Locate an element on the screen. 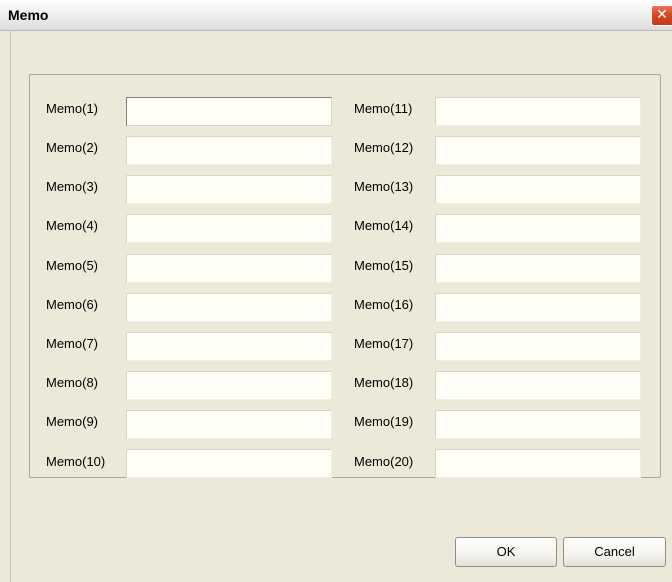 The height and width of the screenshot is (582, 672). memo-label: Memo(8) is located at coordinates (72, 382).